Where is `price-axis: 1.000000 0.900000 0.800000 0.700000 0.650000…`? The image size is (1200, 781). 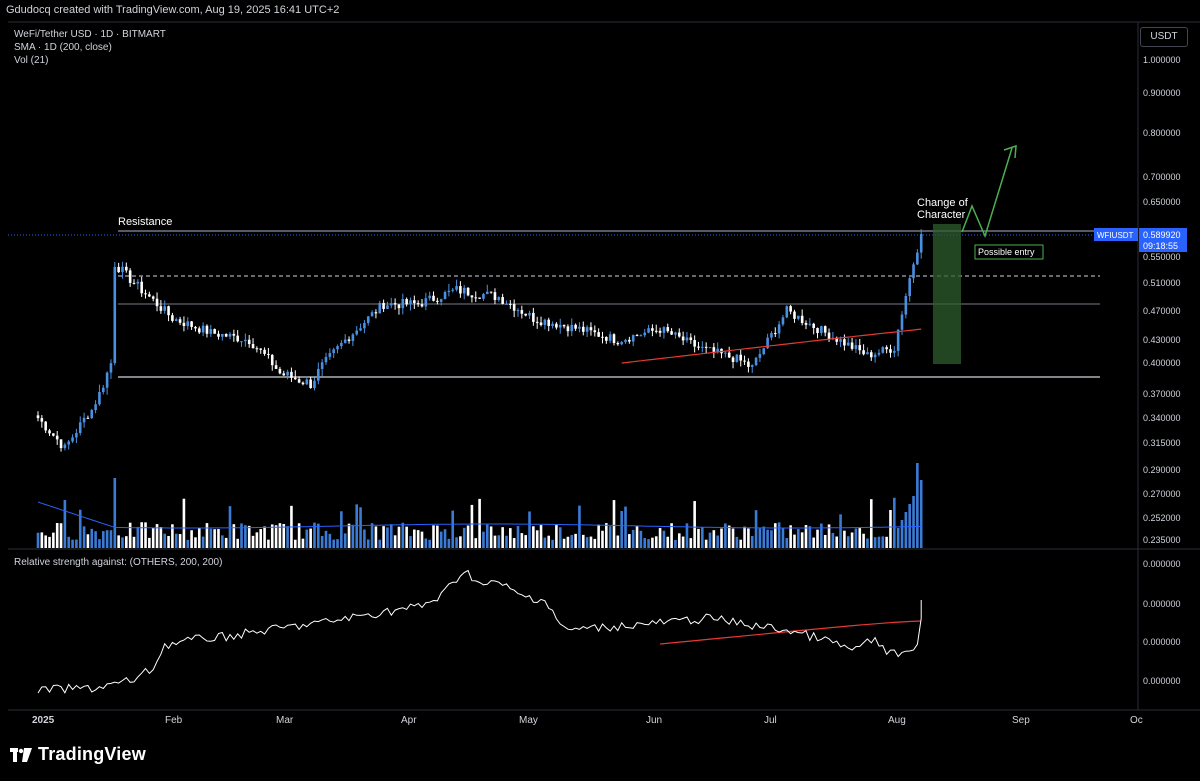
price-axis: 1.000000 0.900000 0.800000 0.700000 0.650000… is located at coordinates (1162, 300).